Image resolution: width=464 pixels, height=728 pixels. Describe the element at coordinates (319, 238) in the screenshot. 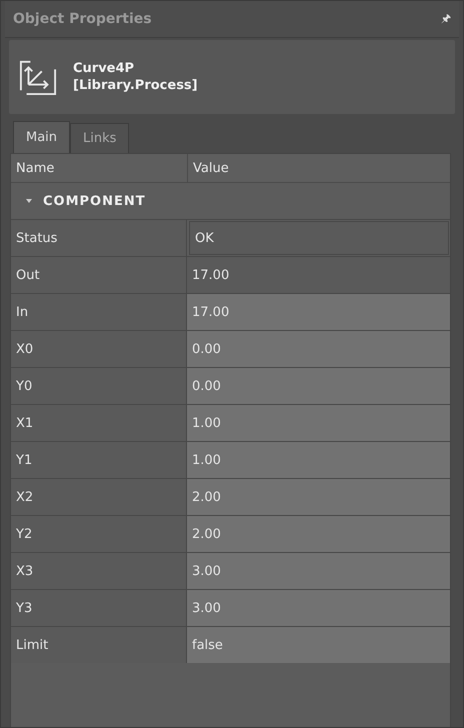

I see `property-value: OK` at that location.